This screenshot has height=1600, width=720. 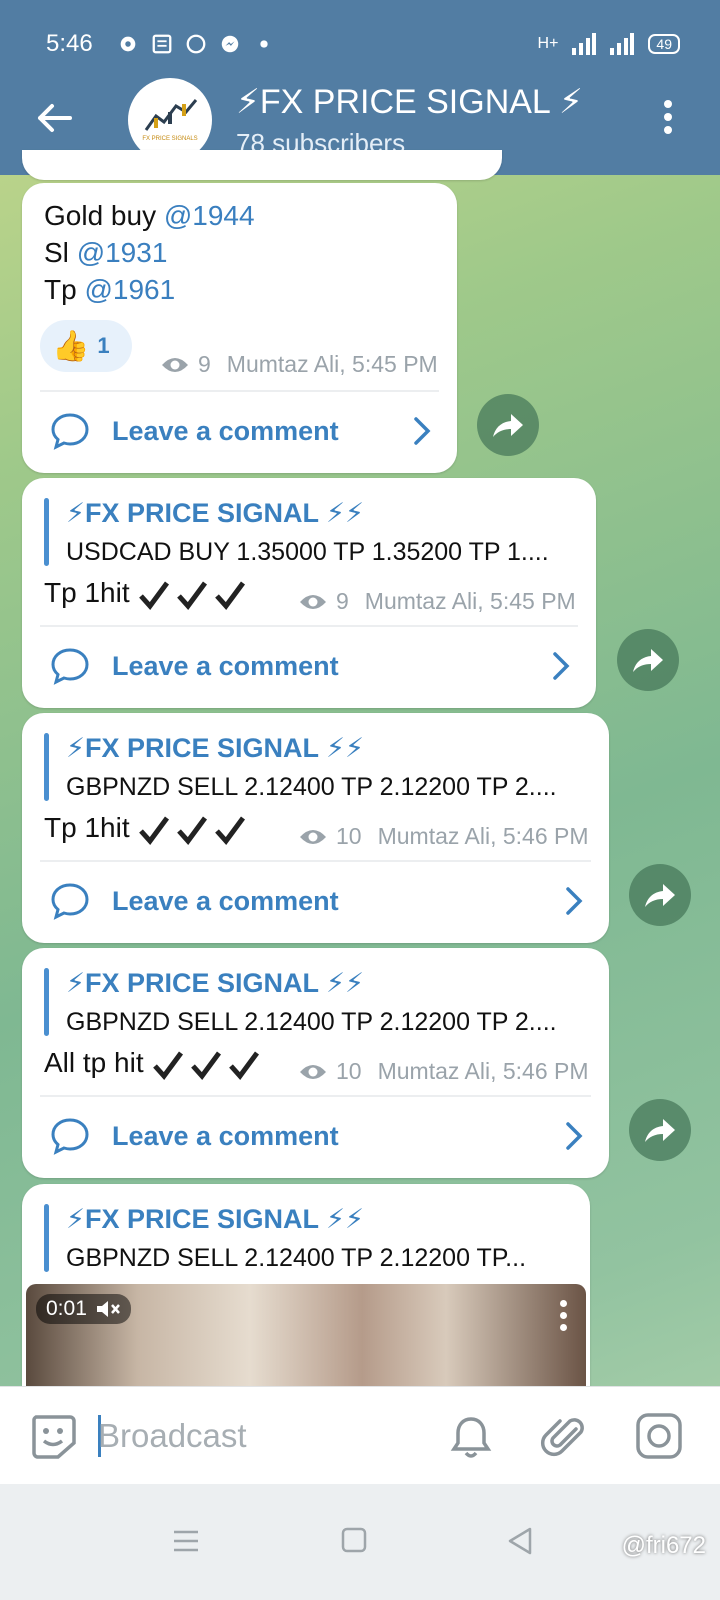 I want to click on gear-icon, so click(x=128, y=44).